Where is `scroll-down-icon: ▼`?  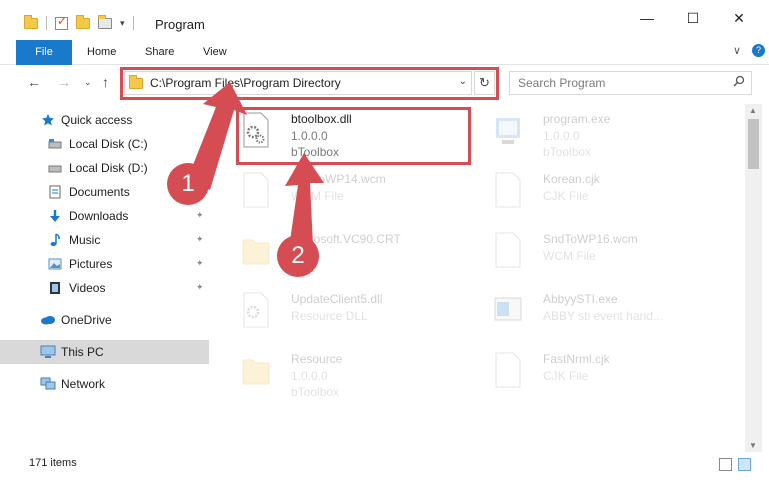
scroll-down-icon: ▼ is located at coordinates (753, 445).